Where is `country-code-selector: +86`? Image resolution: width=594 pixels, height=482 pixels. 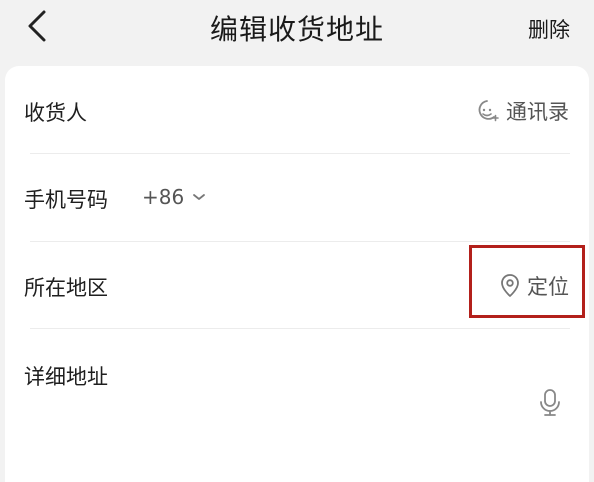 country-code-selector: +86 is located at coordinates (174, 197).